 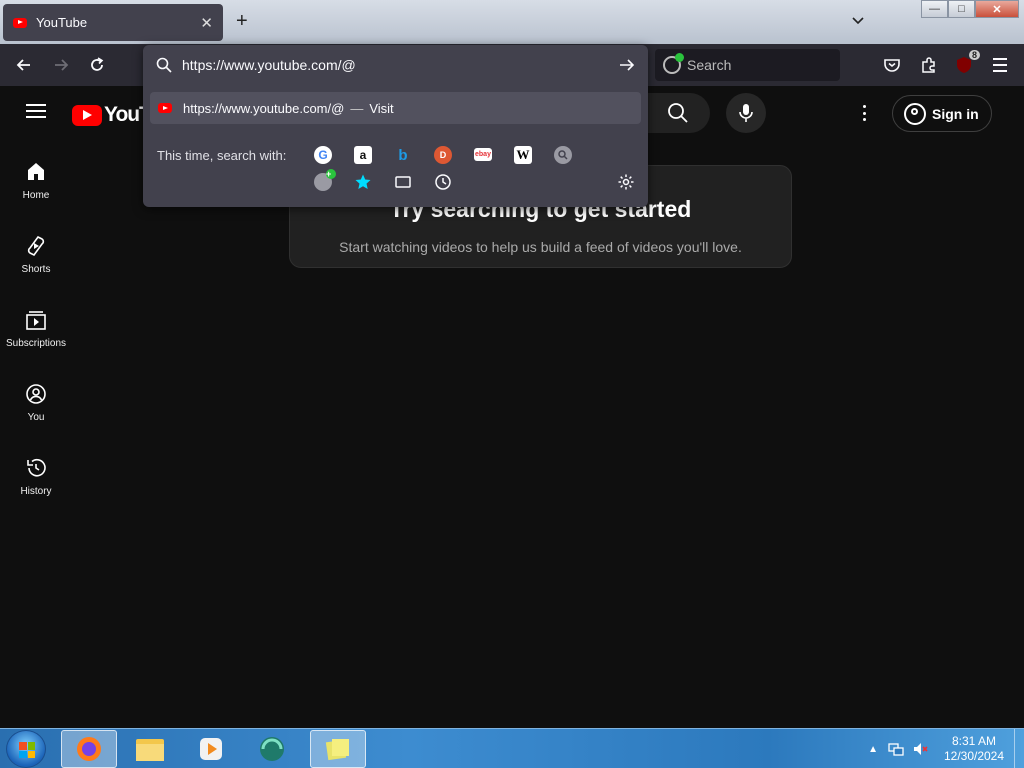 I want to click on google-engine-icon: G, so click(x=323, y=155).